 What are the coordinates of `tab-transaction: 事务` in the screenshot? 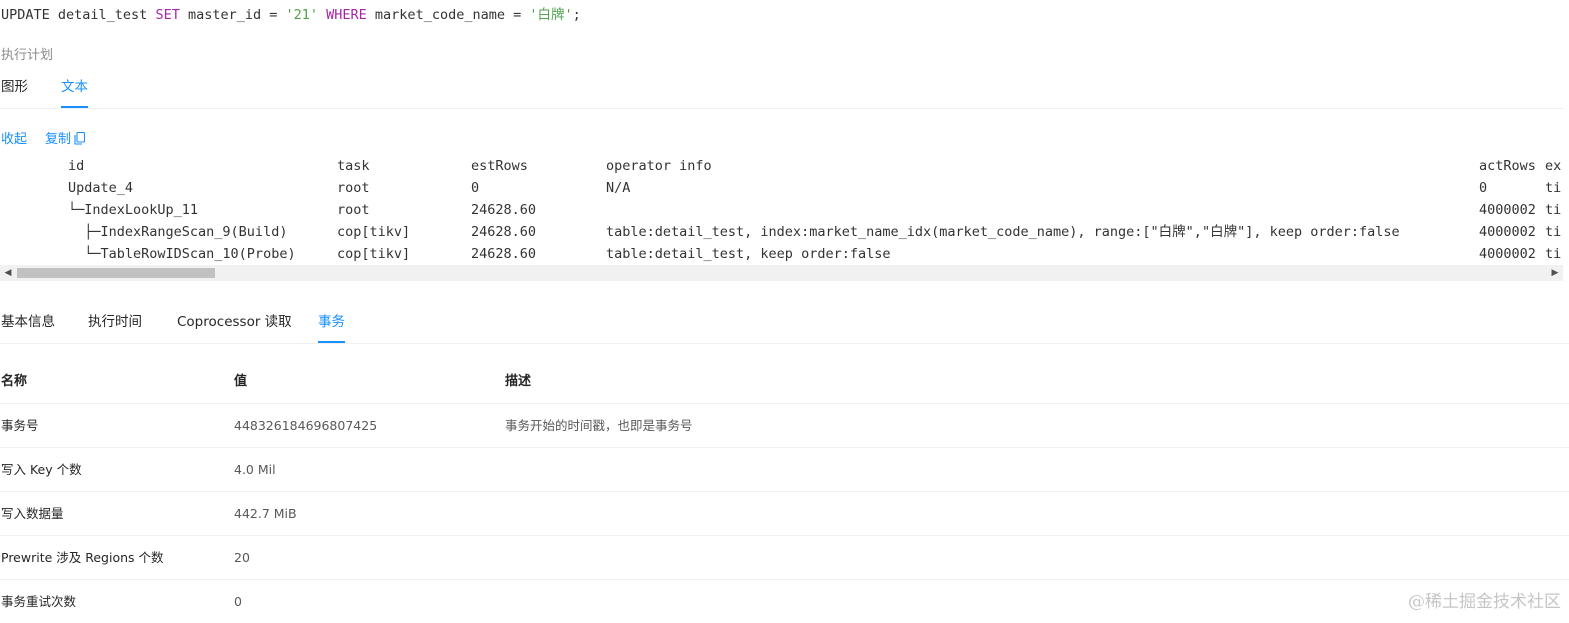 It's located at (331, 325).